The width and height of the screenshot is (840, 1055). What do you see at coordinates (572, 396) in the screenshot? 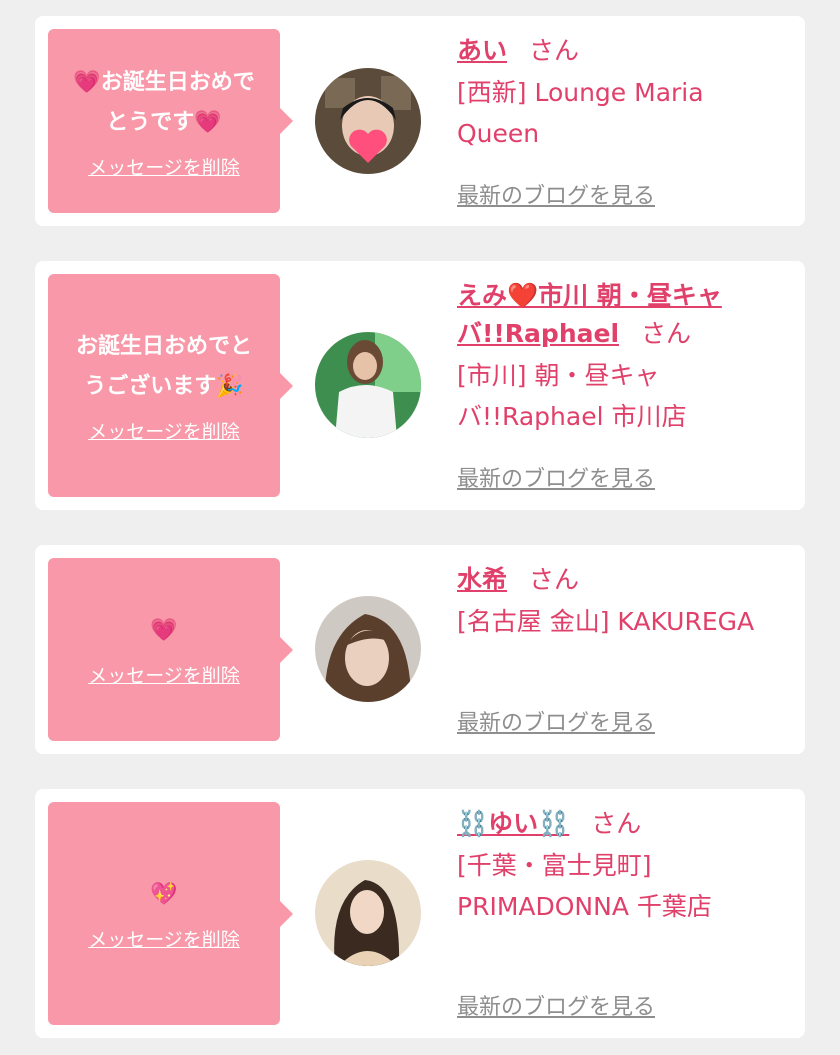
I see `shop-name: [市川] 朝・昼キャバ!!Raphael 市川店` at bounding box center [572, 396].